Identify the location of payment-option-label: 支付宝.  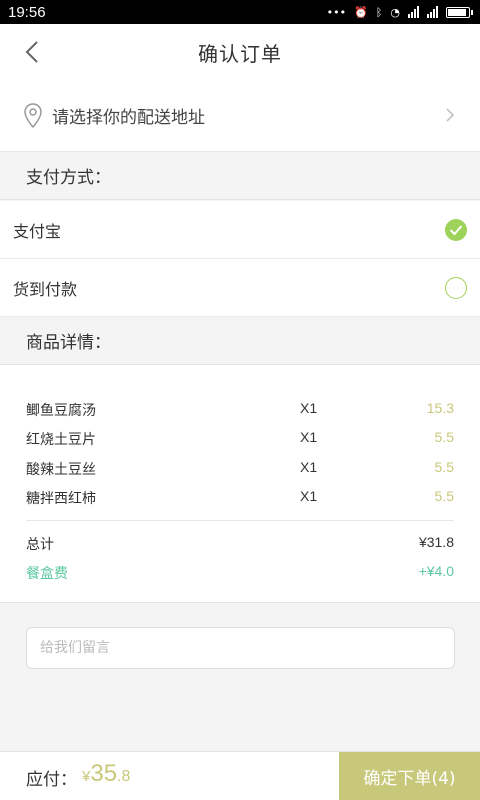
(37, 231).